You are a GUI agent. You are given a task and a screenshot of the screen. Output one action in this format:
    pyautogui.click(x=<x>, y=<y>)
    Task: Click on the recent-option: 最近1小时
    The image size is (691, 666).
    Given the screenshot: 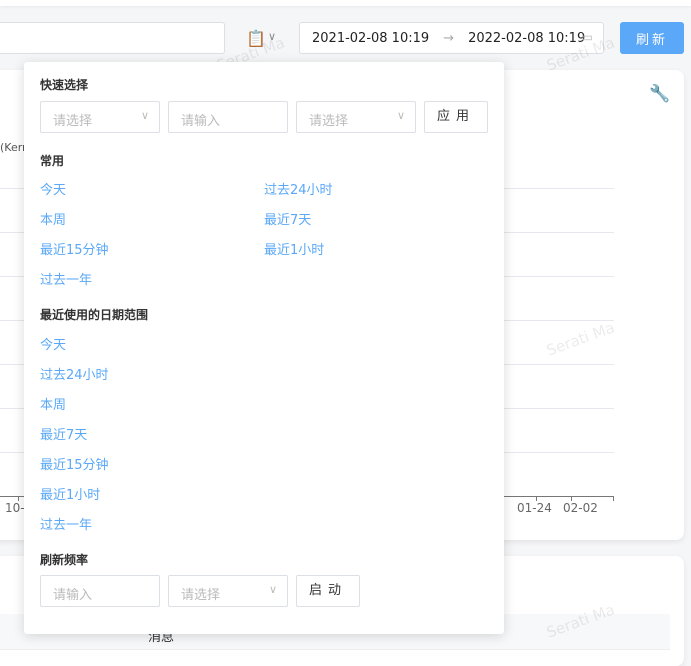 What is the action you would take?
    pyautogui.click(x=70, y=493)
    